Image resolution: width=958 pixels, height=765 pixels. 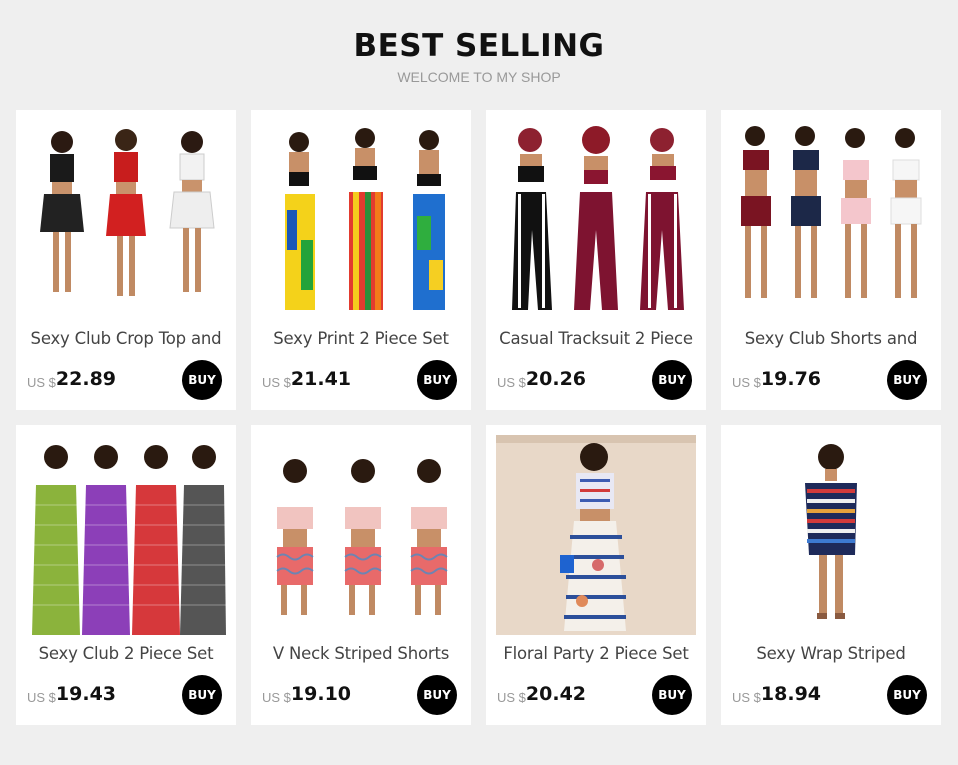 What do you see at coordinates (831, 338) in the screenshot?
I see `product-name: Sexy Club Shorts and` at bounding box center [831, 338].